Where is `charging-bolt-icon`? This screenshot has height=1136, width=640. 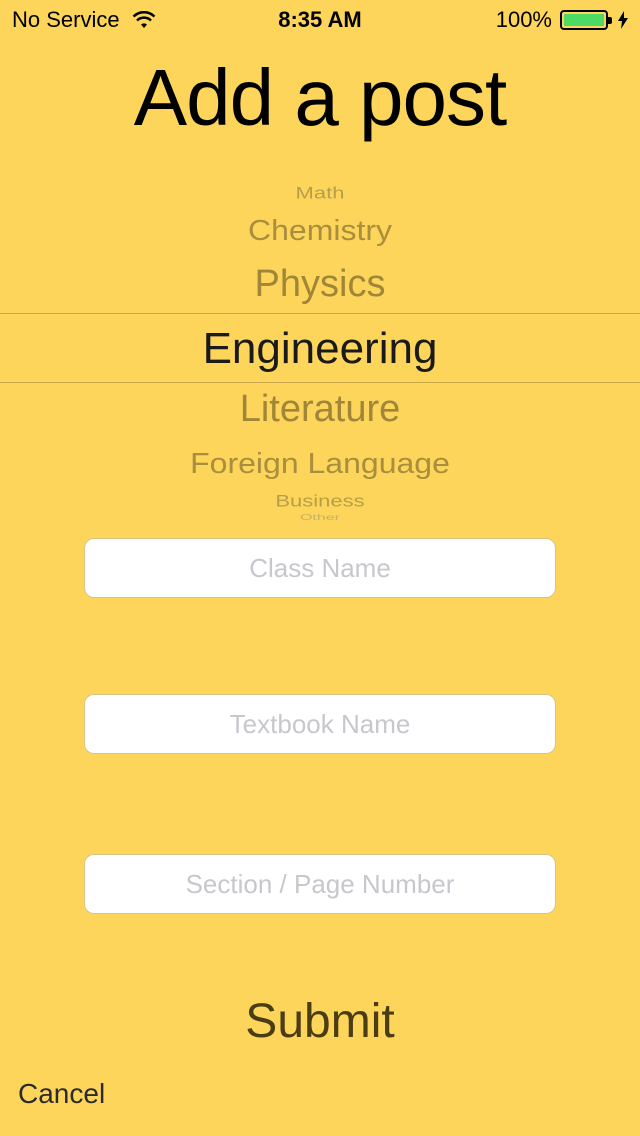 charging-bolt-icon is located at coordinates (623, 20).